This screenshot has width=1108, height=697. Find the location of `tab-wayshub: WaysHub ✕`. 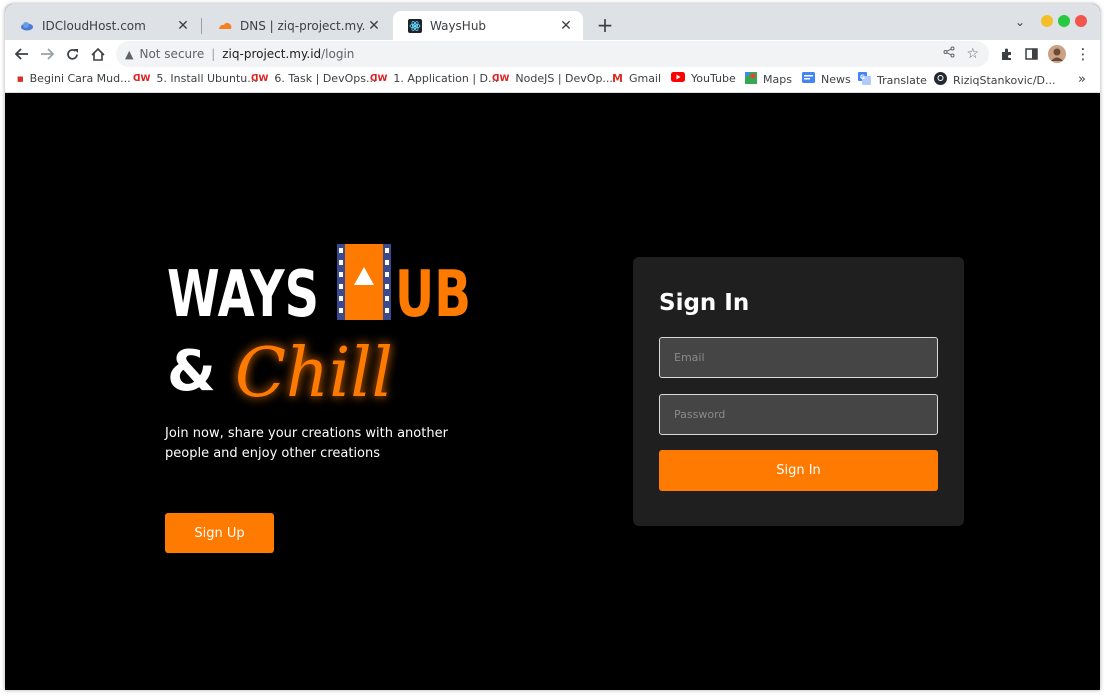

tab-wayshub: WaysHub ✕ is located at coordinates (488, 25).